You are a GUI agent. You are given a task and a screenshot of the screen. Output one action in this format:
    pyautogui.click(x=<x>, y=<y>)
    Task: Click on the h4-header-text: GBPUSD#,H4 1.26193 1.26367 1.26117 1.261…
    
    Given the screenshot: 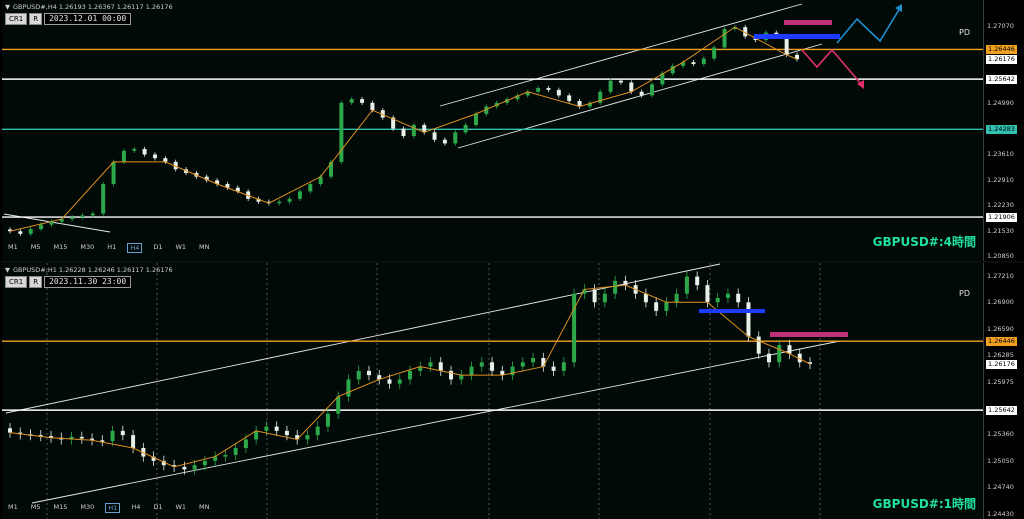 What is the action you would take?
    pyautogui.click(x=93, y=7)
    